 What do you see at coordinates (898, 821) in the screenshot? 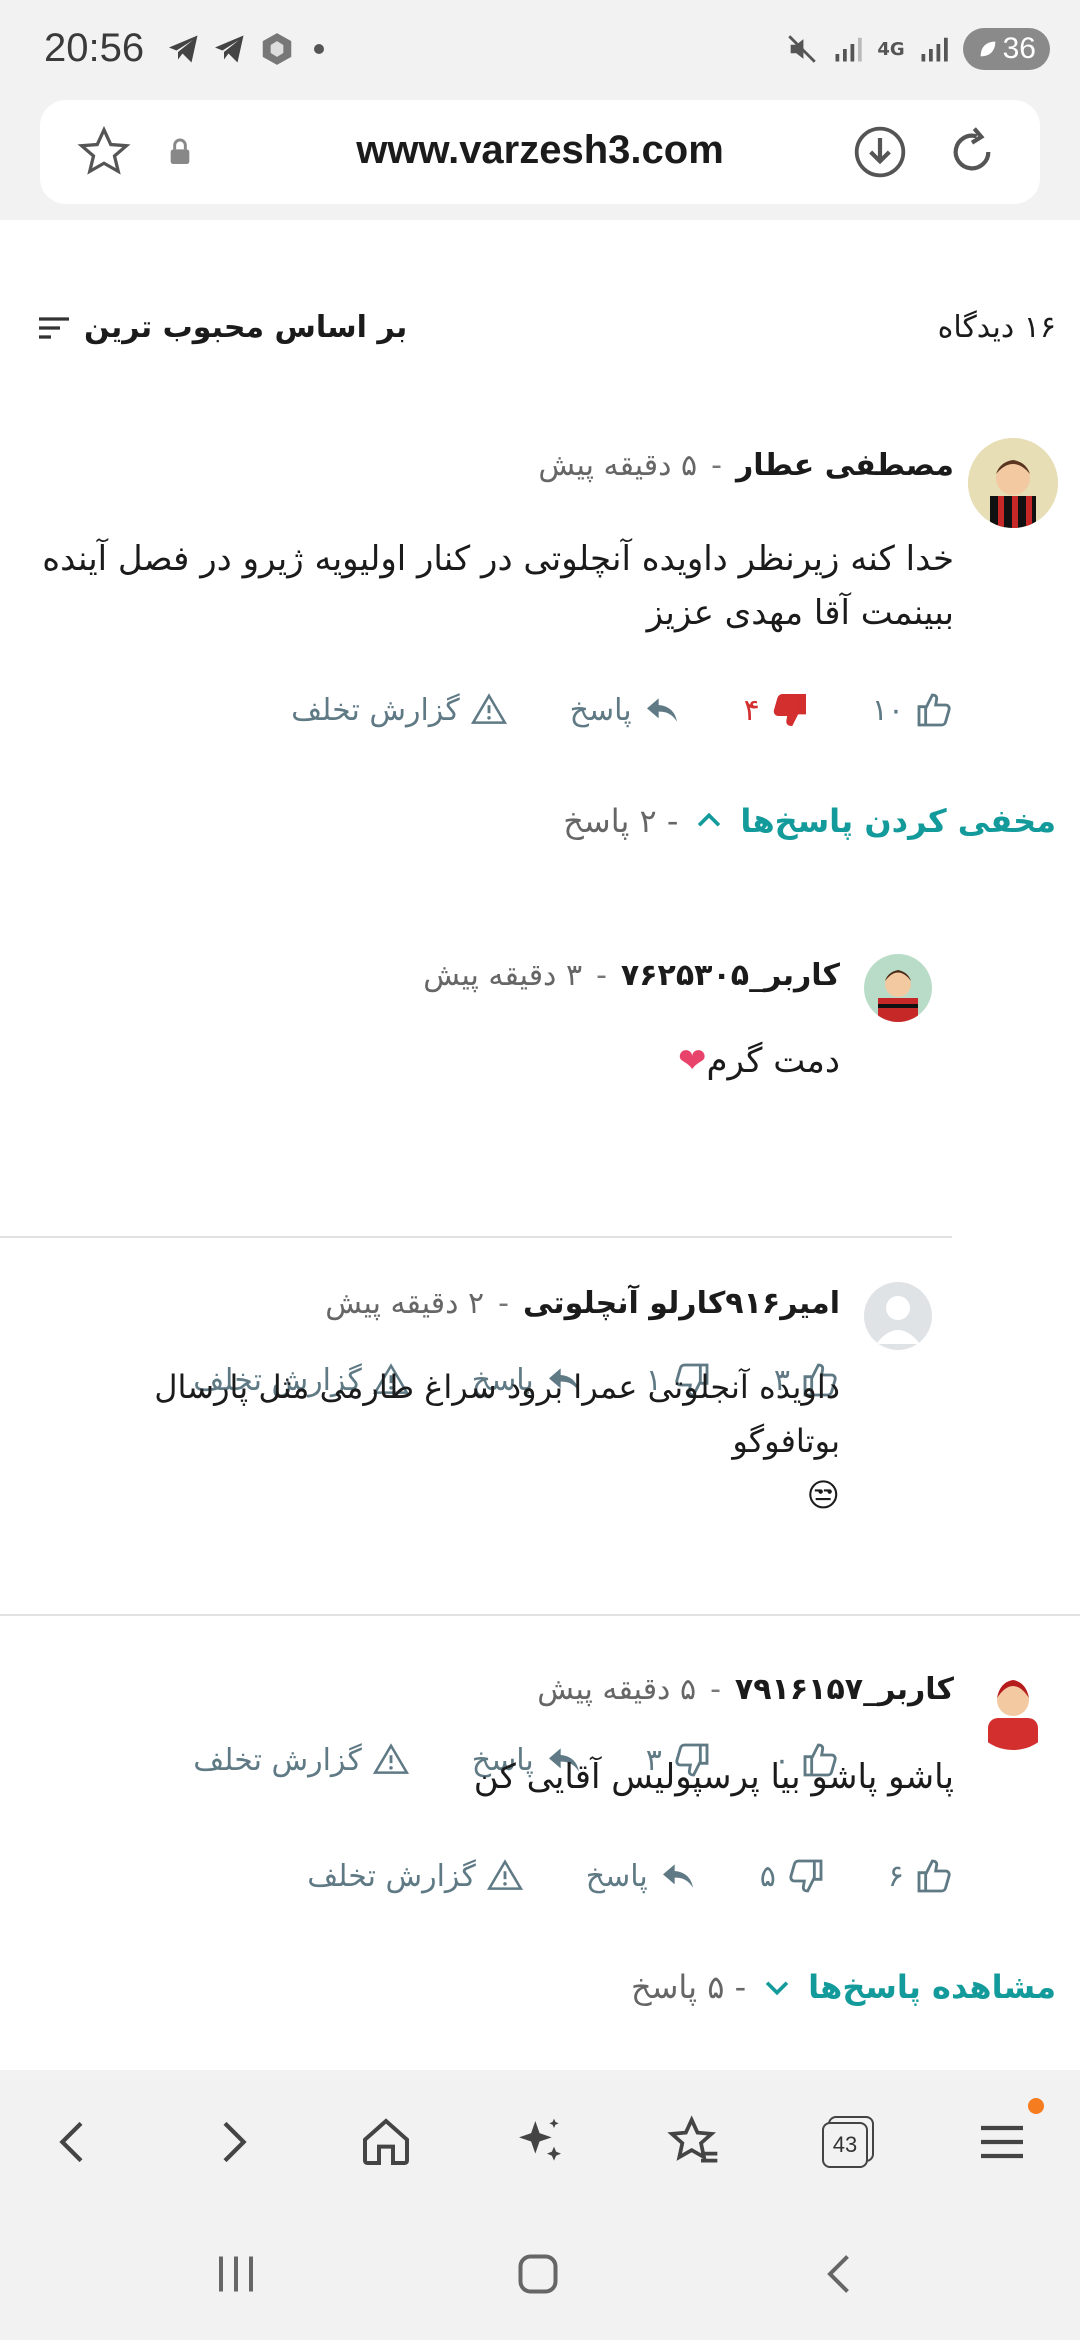
I see `toggle-label: مخفی کردن پاسخ‌ها` at bounding box center [898, 821].